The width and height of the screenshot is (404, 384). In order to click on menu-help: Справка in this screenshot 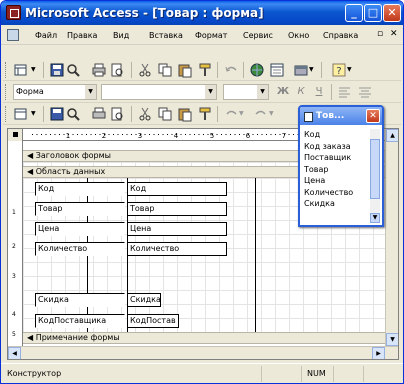, I will do `click(340, 35)`.